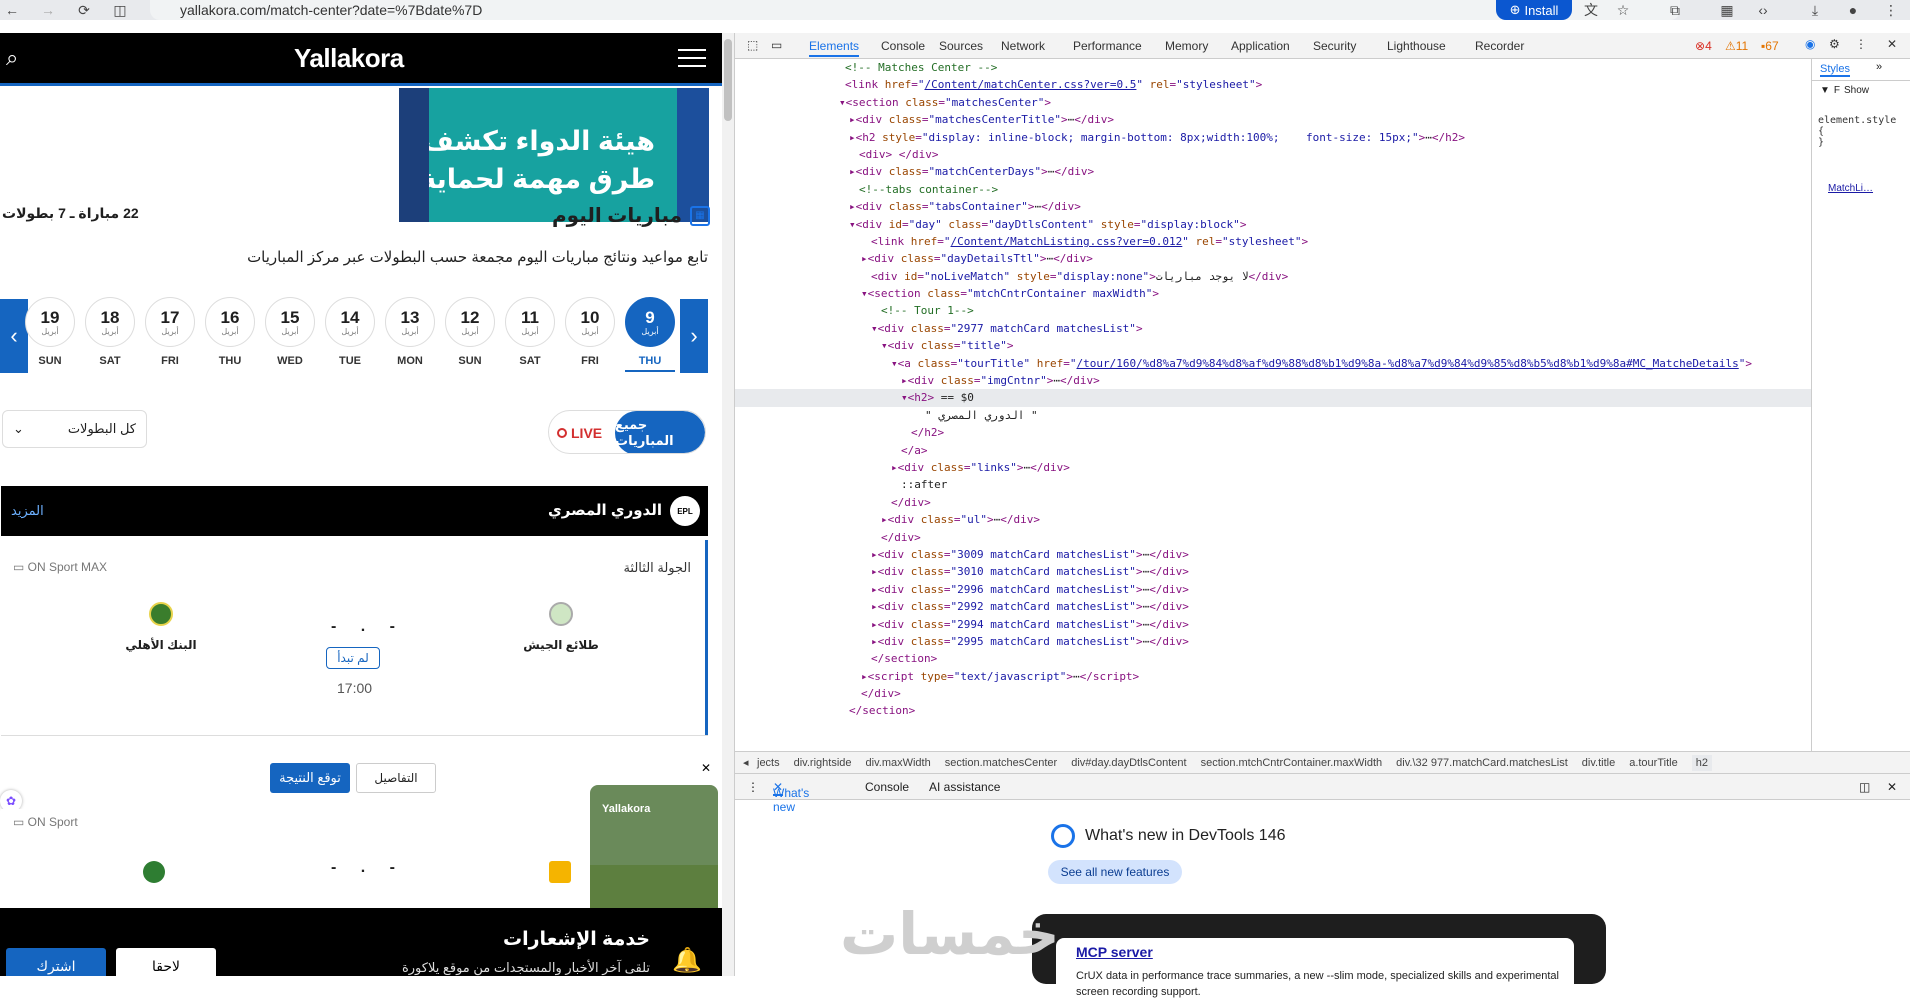  What do you see at coordinates (898, 763) in the screenshot?
I see `breadcrumb-item: div.maxWidth` at bounding box center [898, 763].